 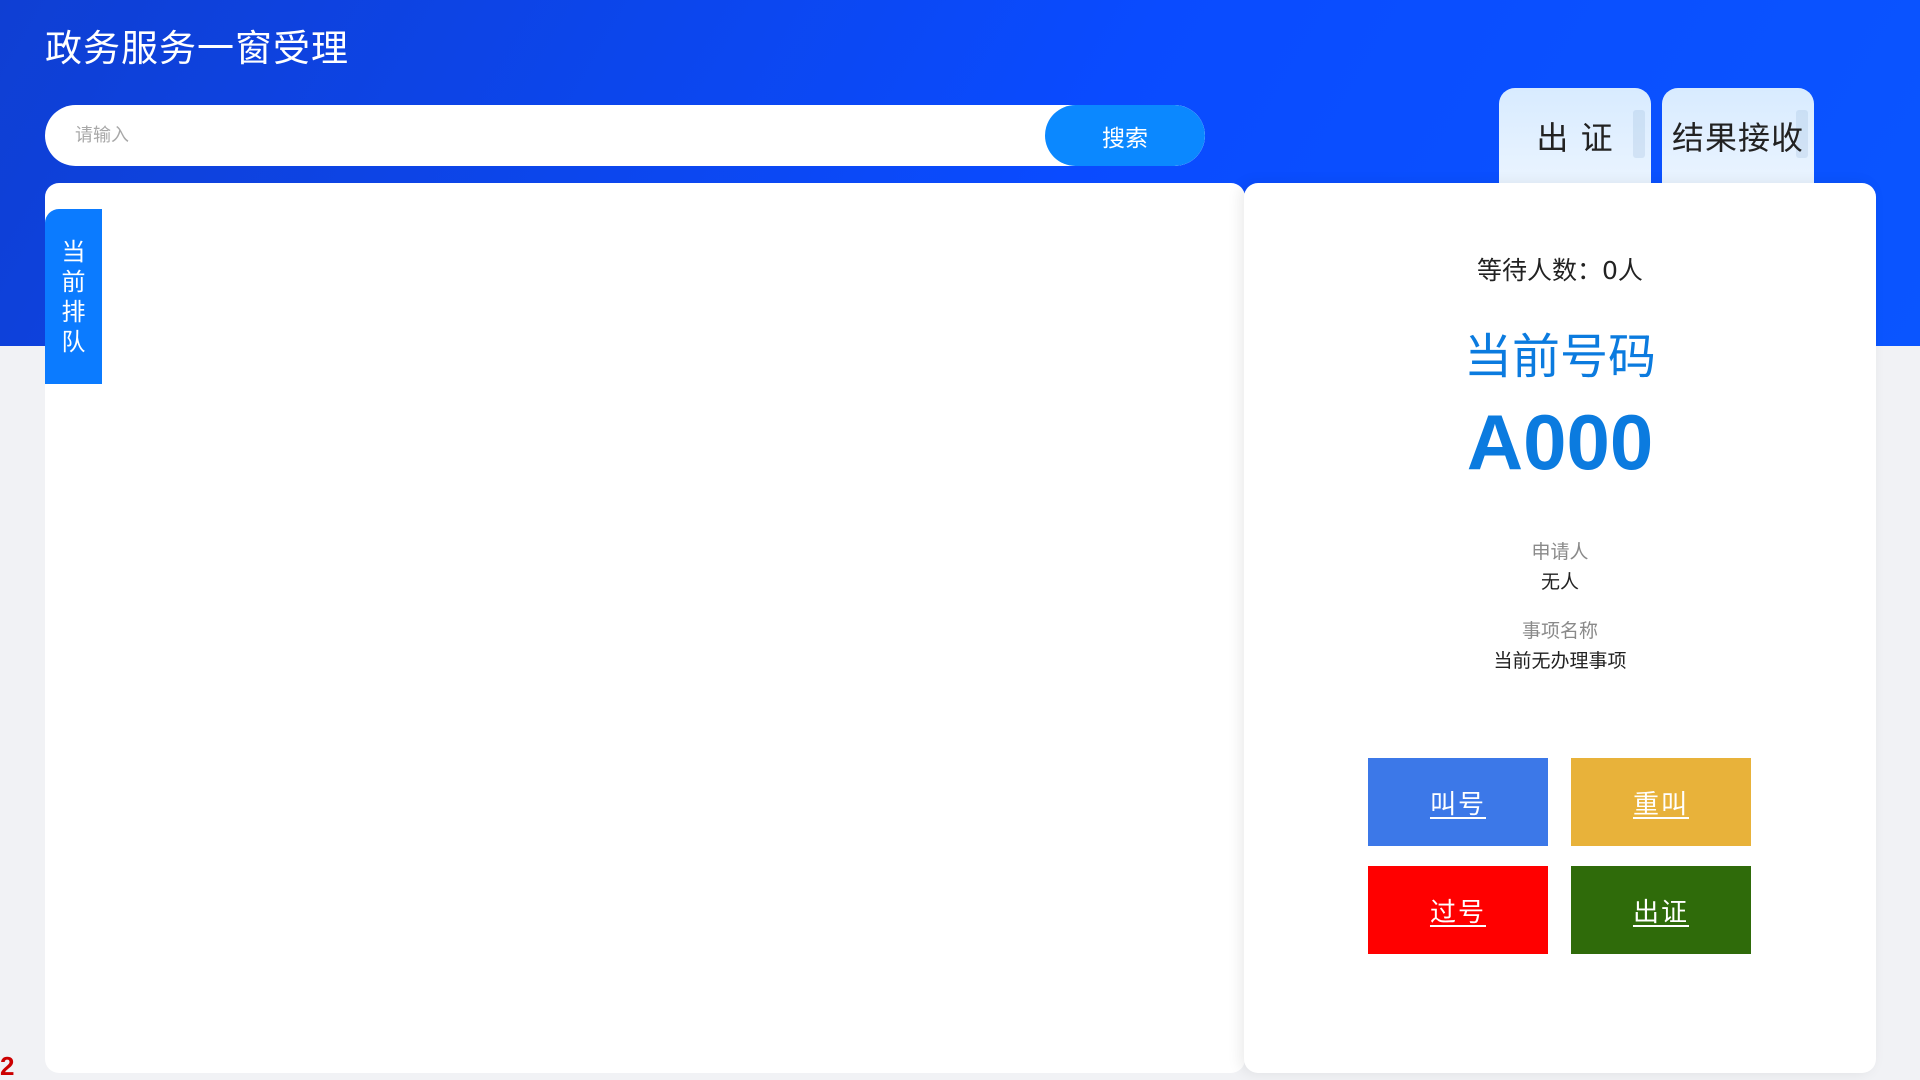 What do you see at coordinates (1559, 631) in the screenshot?
I see `item-name-label: 事项名称` at bounding box center [1559, 631].